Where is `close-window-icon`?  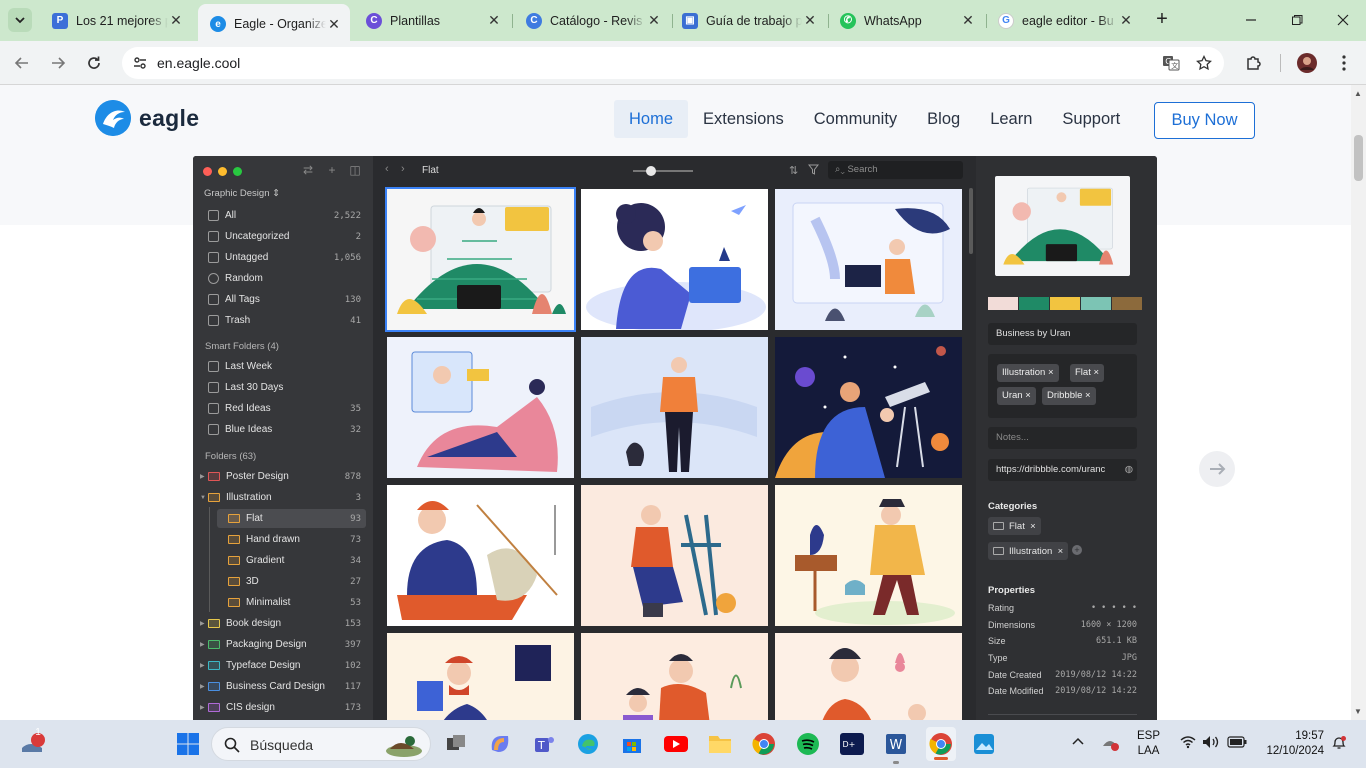
close-window-icon is located at coordinates (1343, 20).